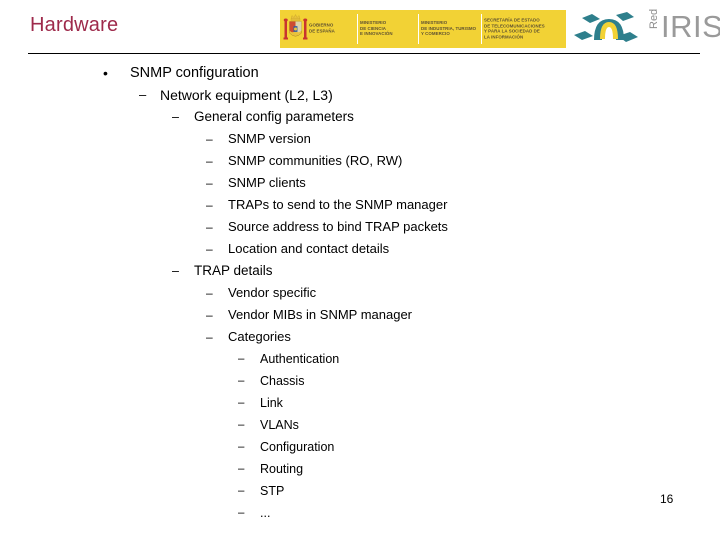  What do you see at coordinates (315, 160) in the screenshot?
I see `outline-item-label: SNMP communities (RO, RW)` at bounding box center [315, 160].